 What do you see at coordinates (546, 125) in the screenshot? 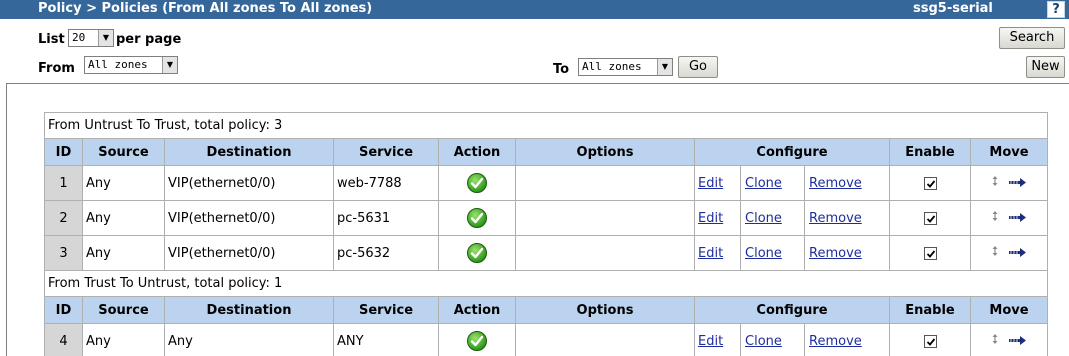
I see `group-heading: From Untrust To Trust, total policy: 3` at bounding box center [546, 125].